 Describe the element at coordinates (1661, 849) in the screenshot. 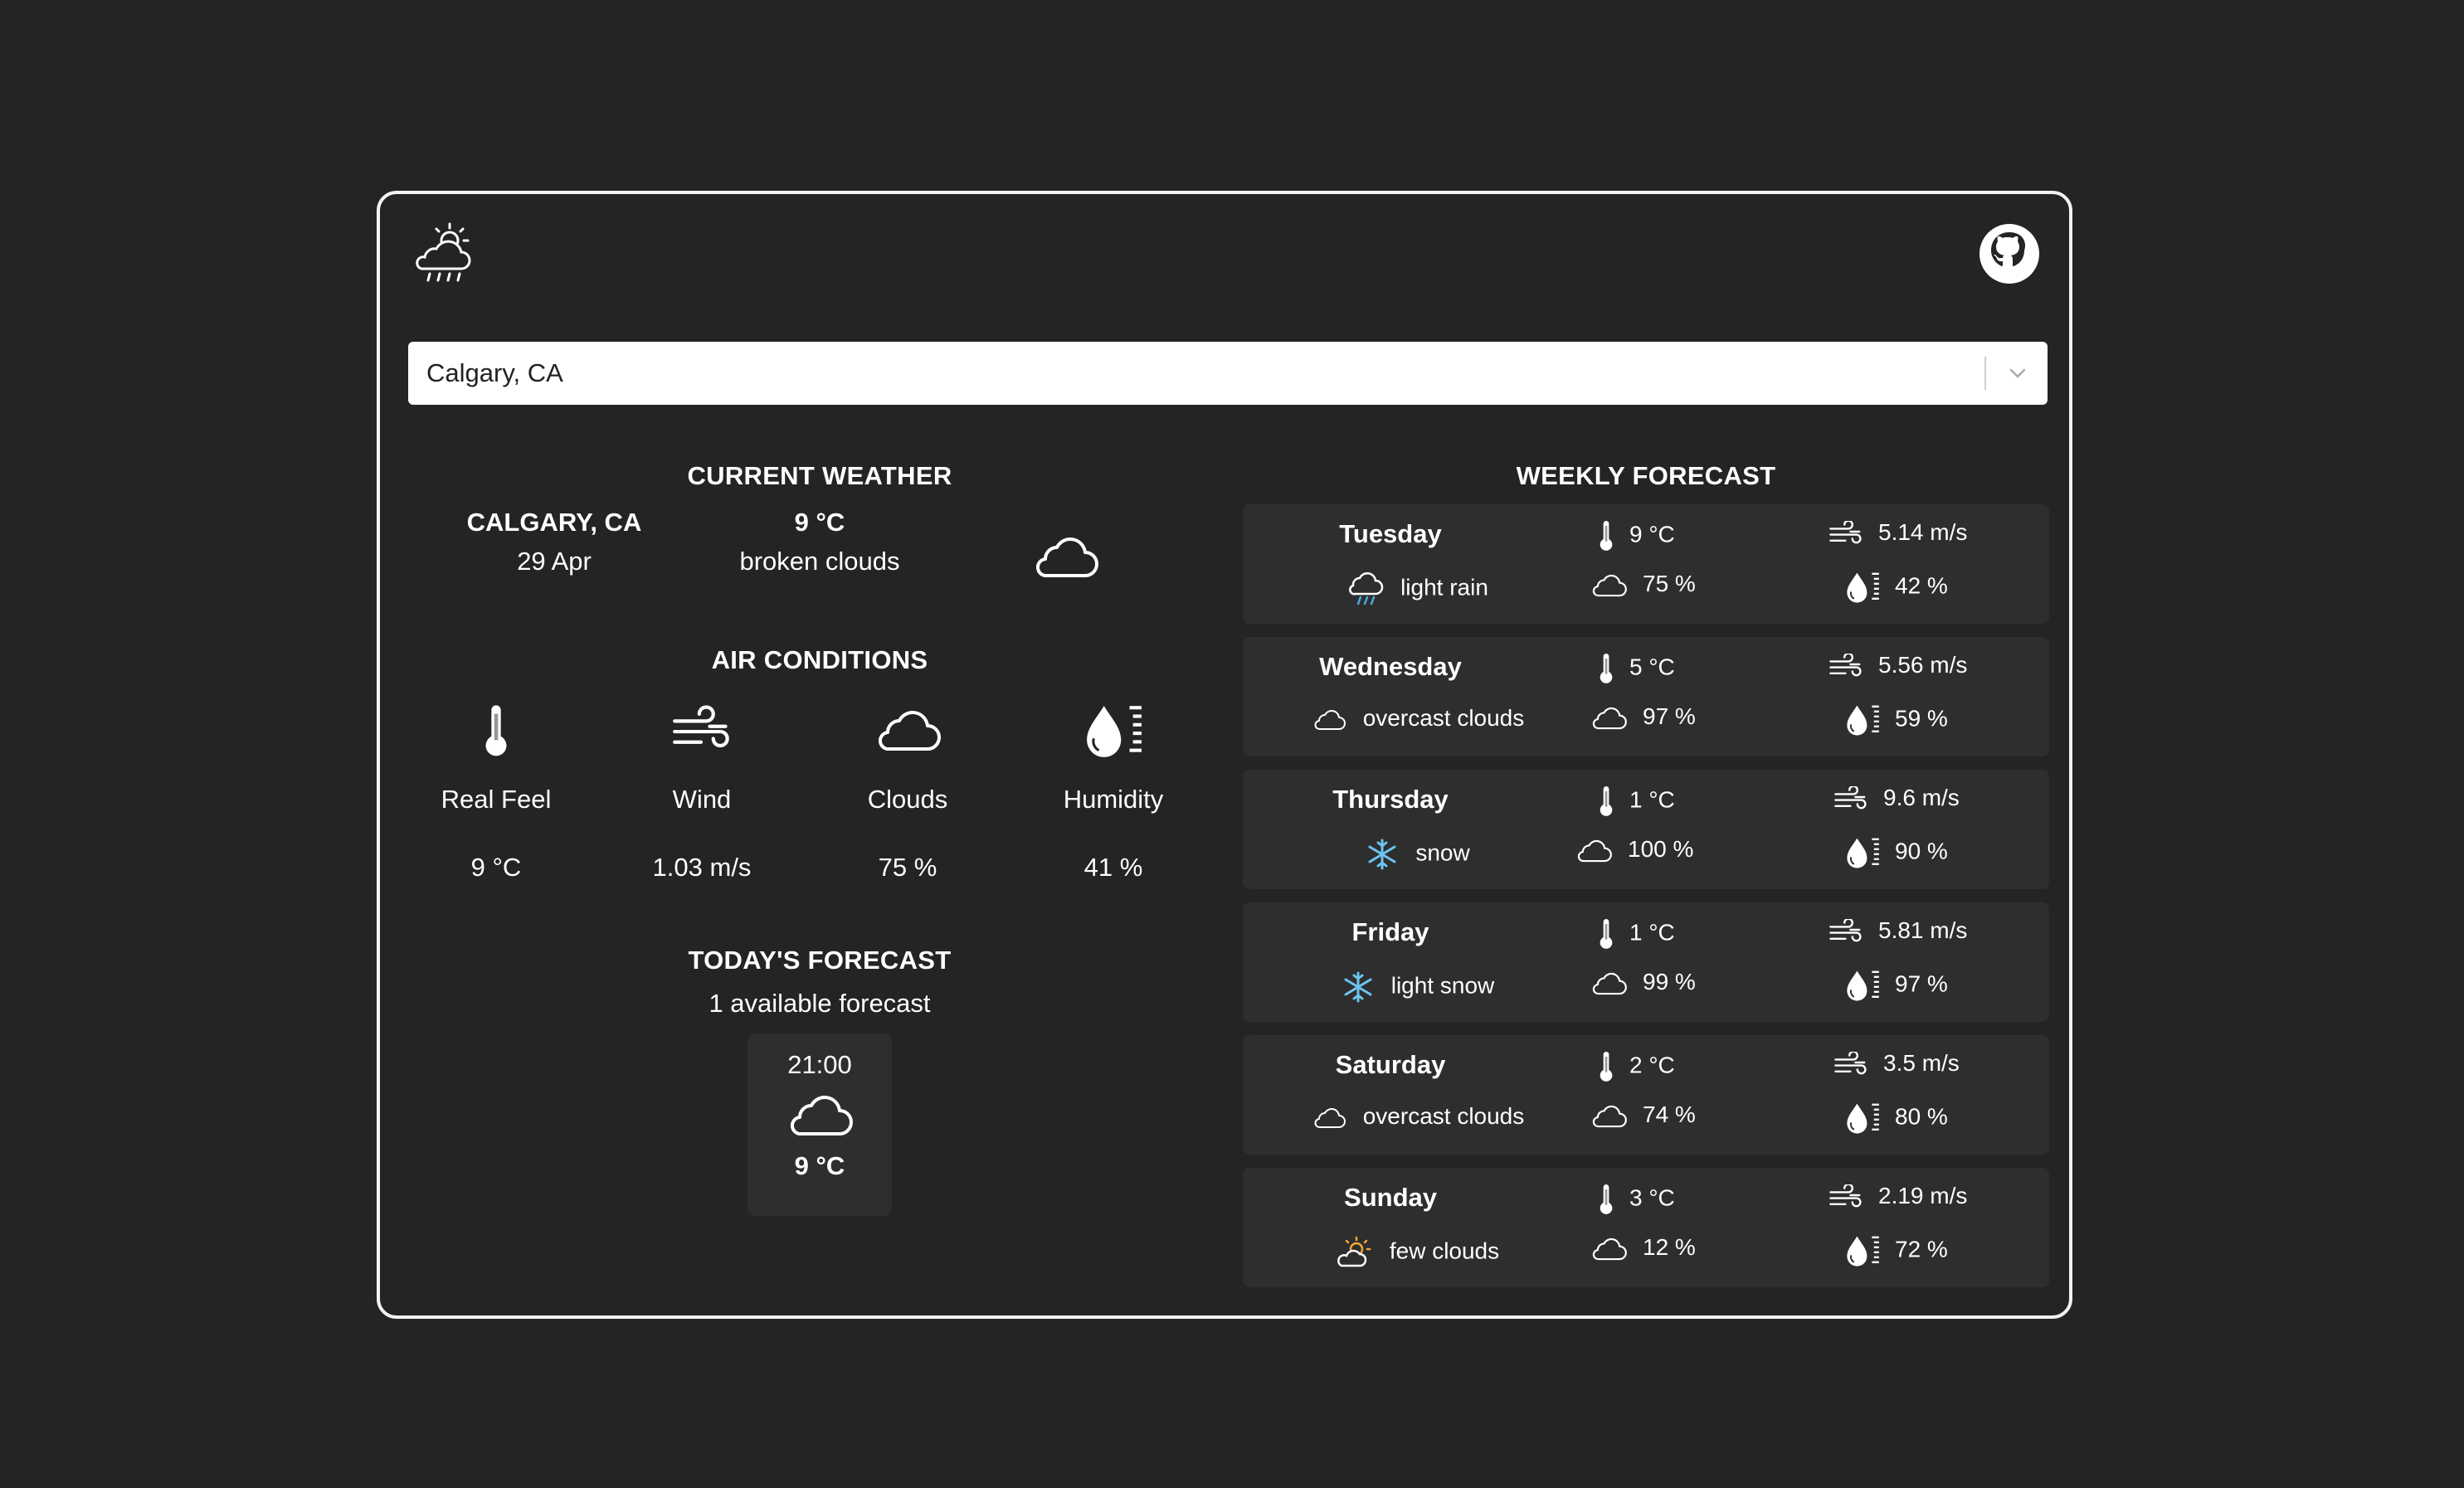

I see `forecast-clouds-value: 100 %` at that location.